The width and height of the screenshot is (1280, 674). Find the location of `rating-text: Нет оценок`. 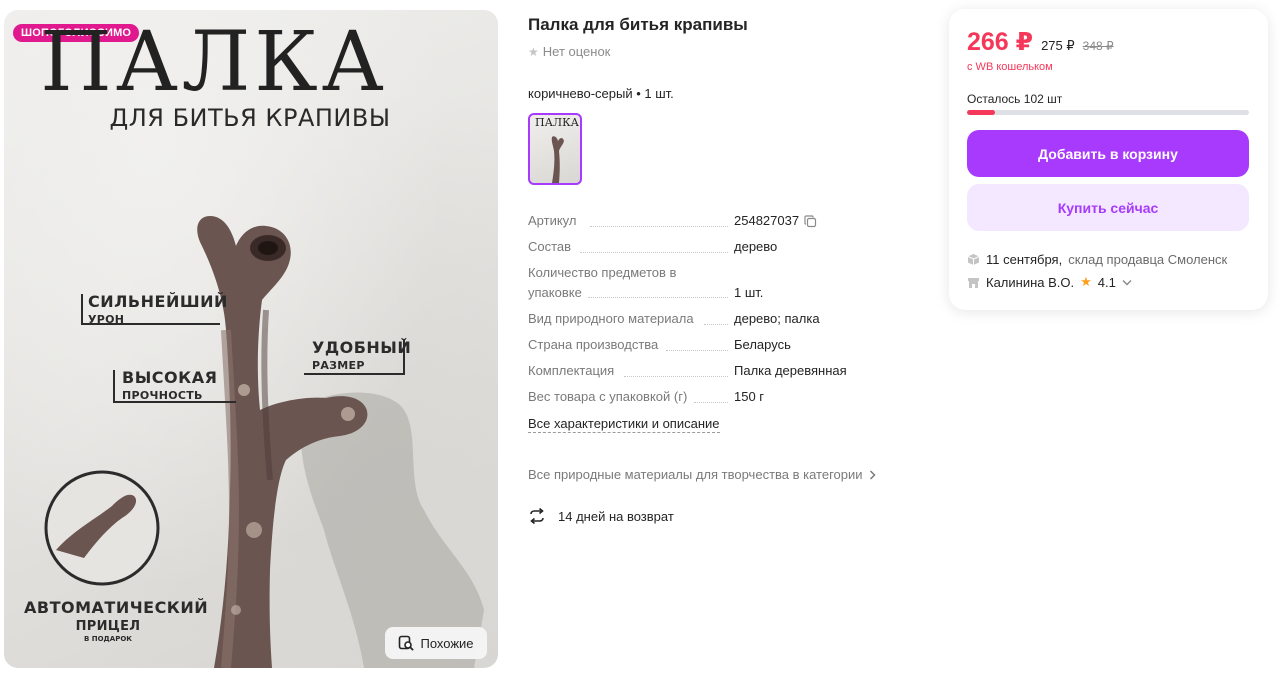

rating-text: Нет оценок is located at coordinates (576, 51).